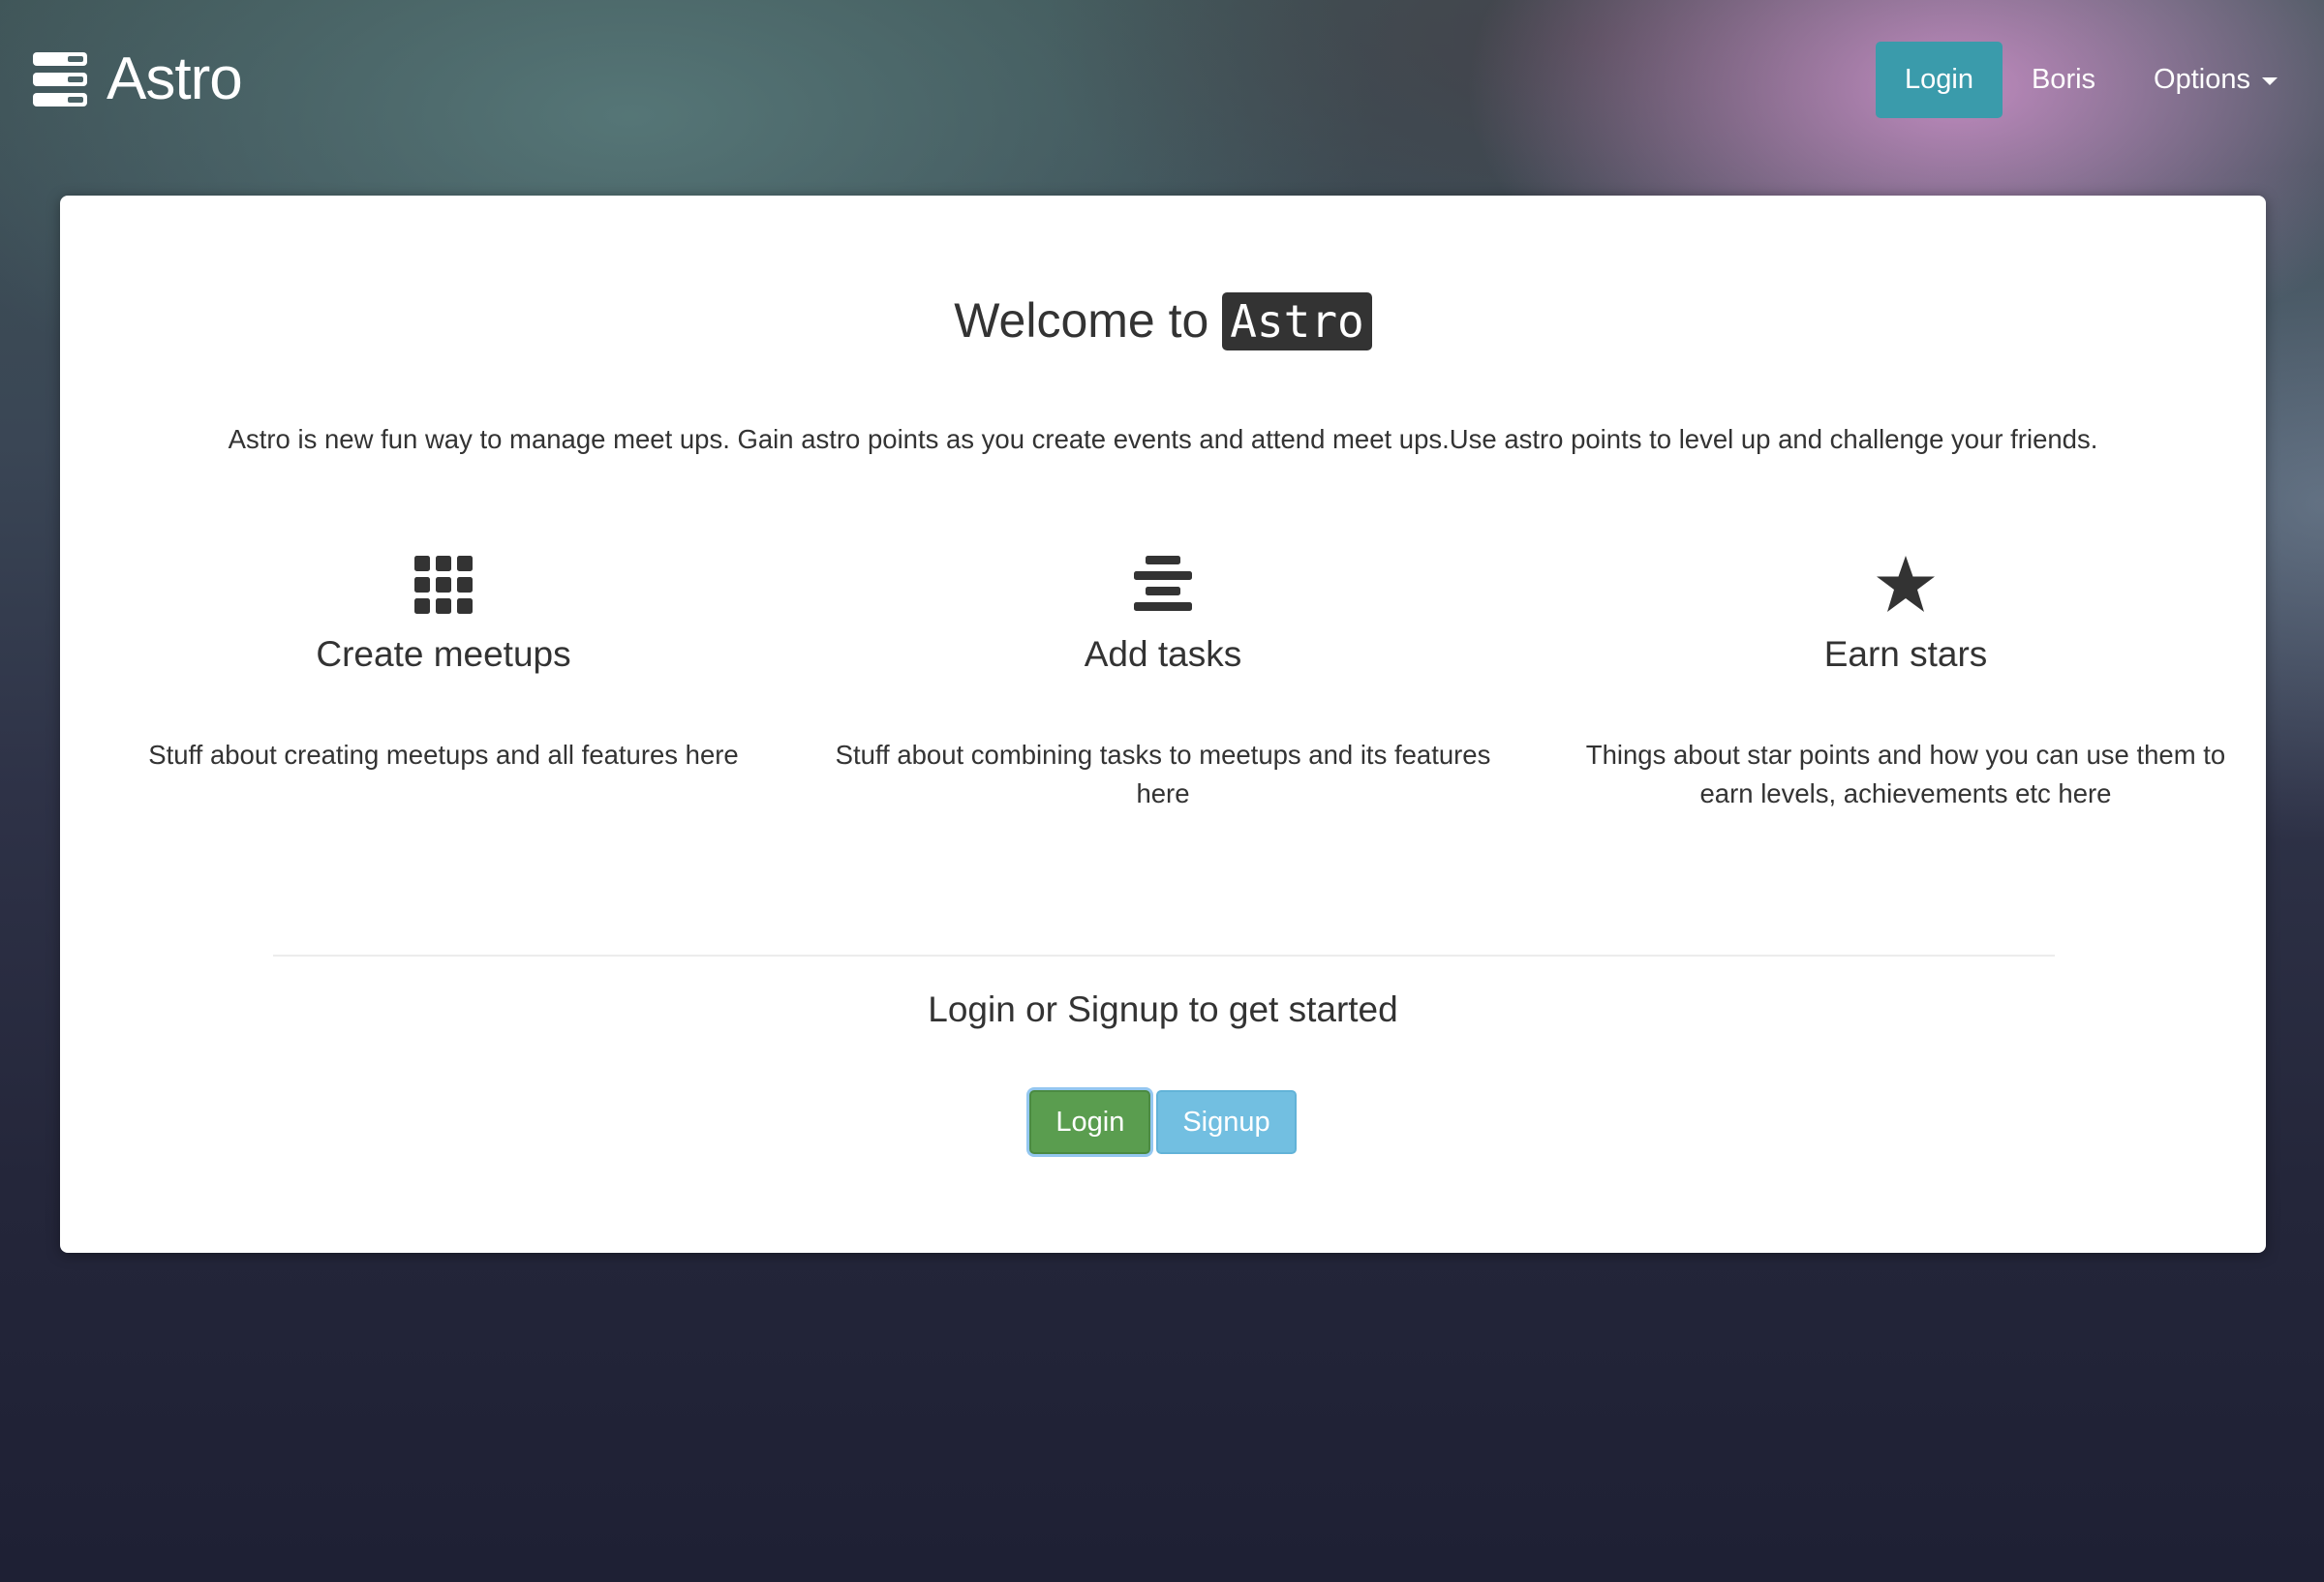  I want to click on navbar-right: Login Boris Options, so click(2091, 80).